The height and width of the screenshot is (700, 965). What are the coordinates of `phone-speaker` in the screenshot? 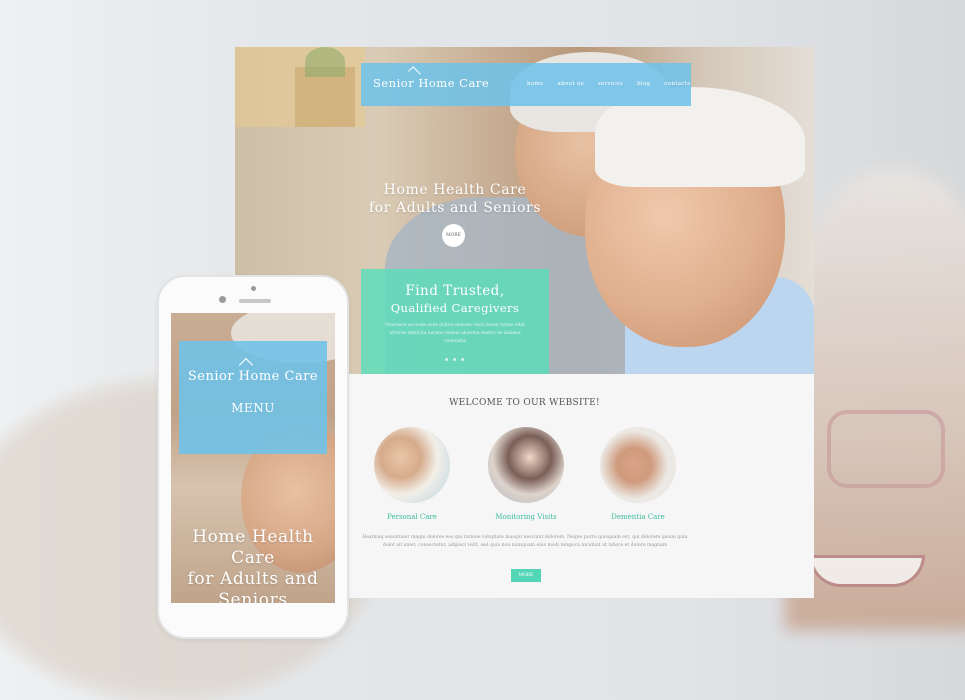 It's located at (255, 301).